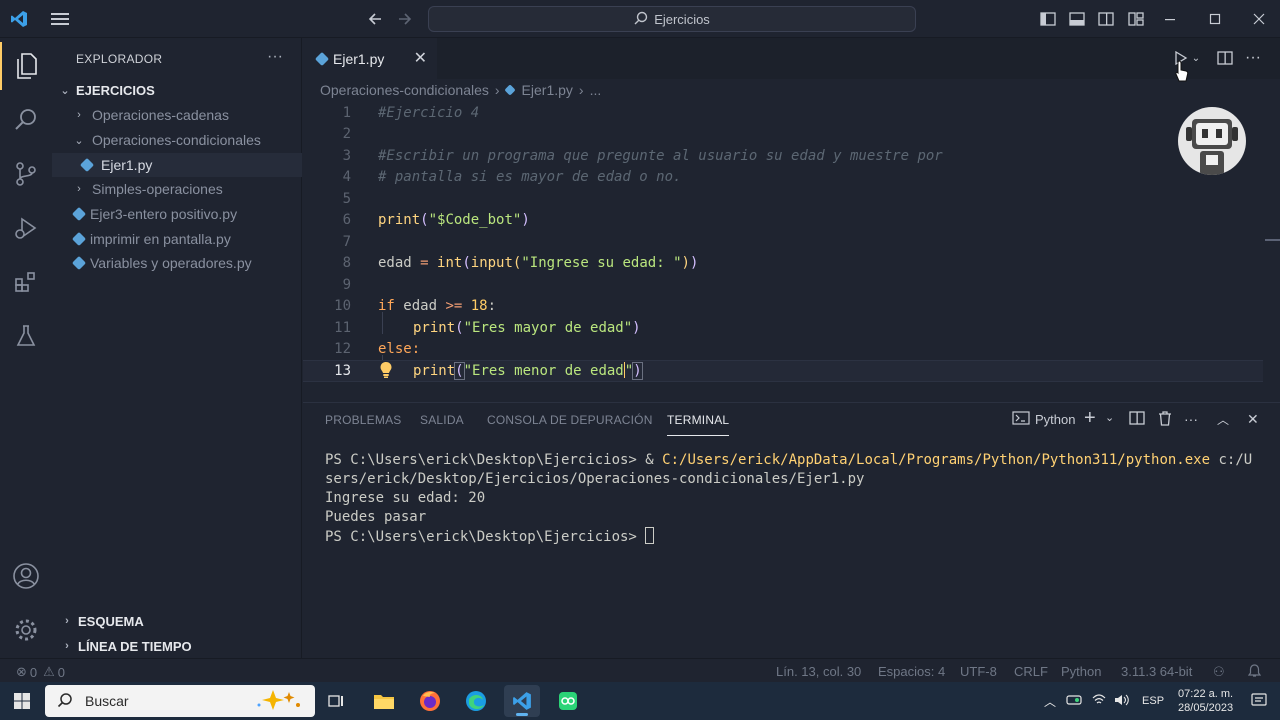 This screenshot has width=1280, height=720. What do you see at coordinates (1253, 58) in the screenshot?
I see `editor-more-actions-icon: ···` at bounding box center [1253, 58].